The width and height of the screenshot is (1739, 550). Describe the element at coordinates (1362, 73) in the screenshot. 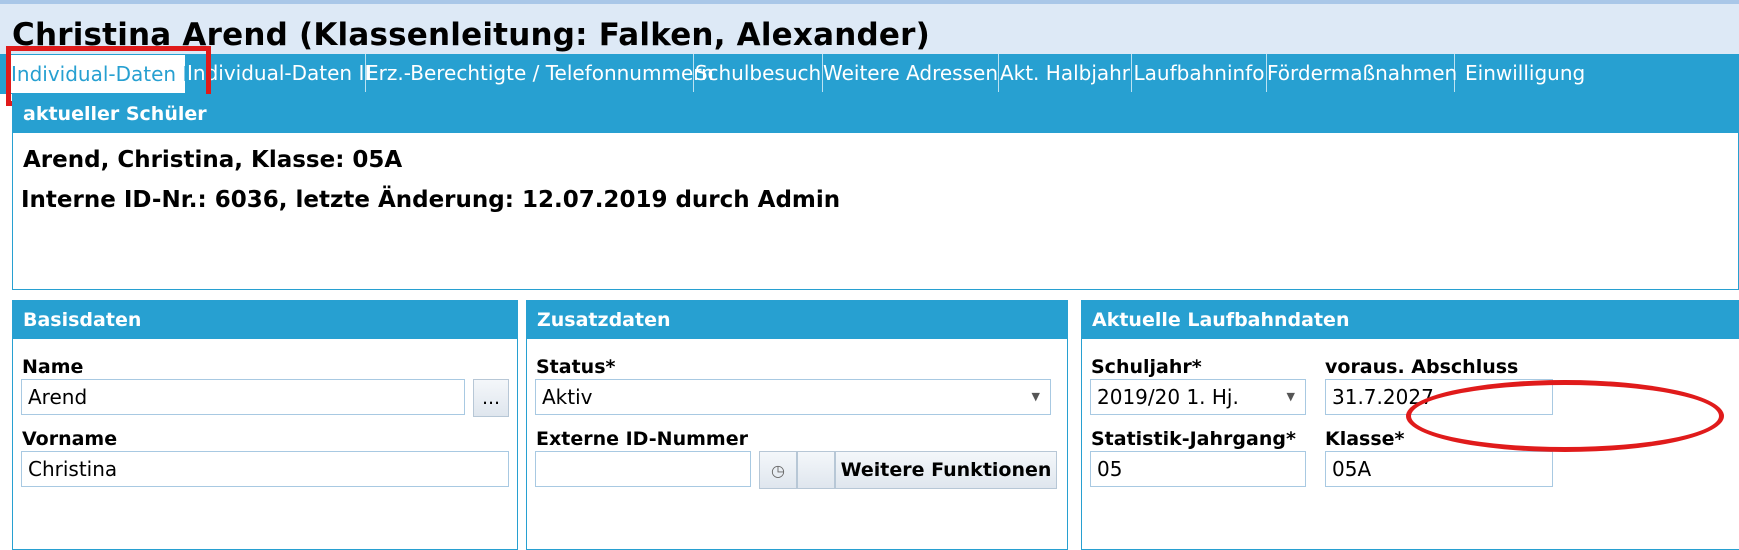

I see `tab-foerdermassnahmen: Fördermaßnahmen` at that location.